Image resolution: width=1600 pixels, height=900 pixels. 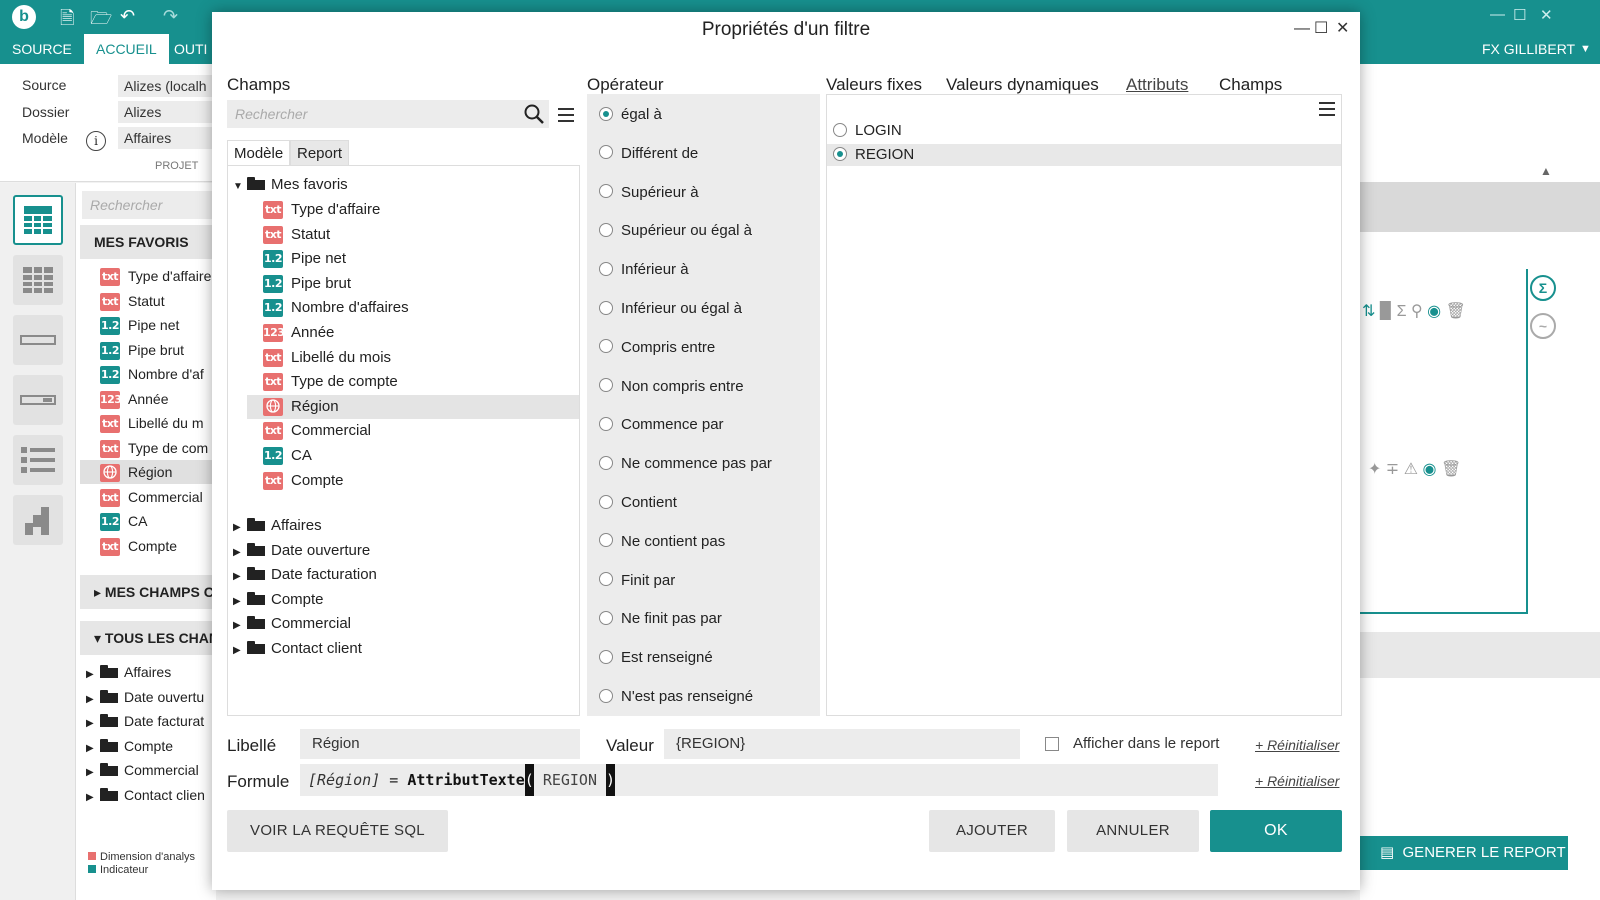 What do you see at coordinates (992, 831) in the screenshot?
I see `add-button: AJOUTER` at bounding box center [992, 831].